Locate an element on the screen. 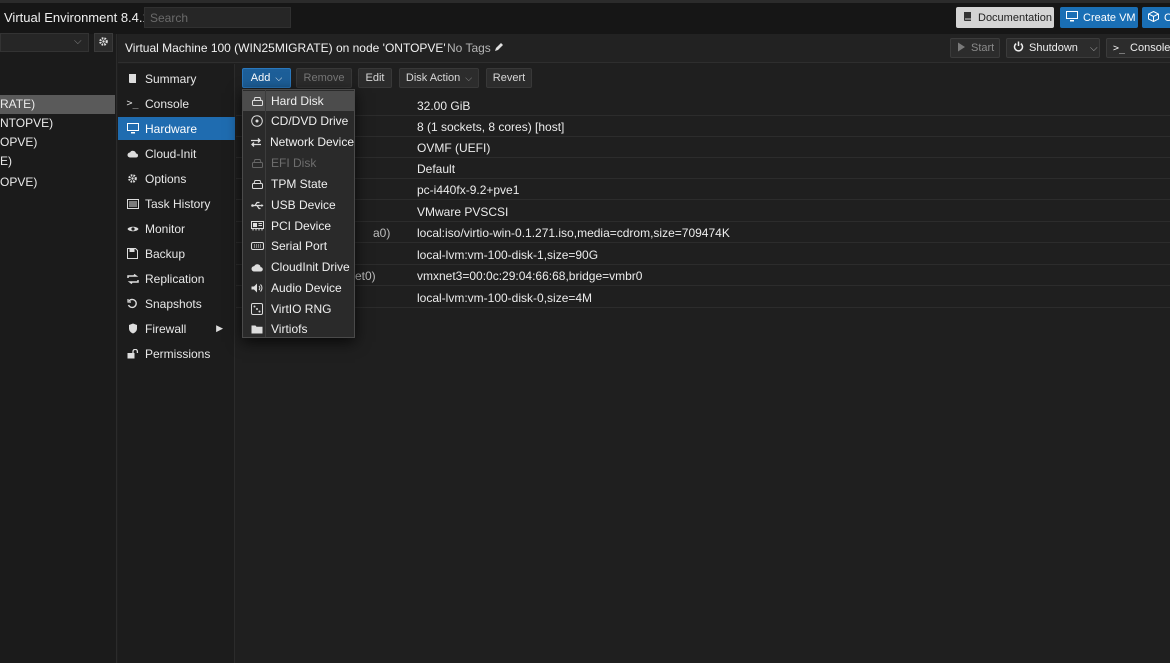  menu-item-virtio-rng: VirtIO RNG is located at coordinates (298, 309).